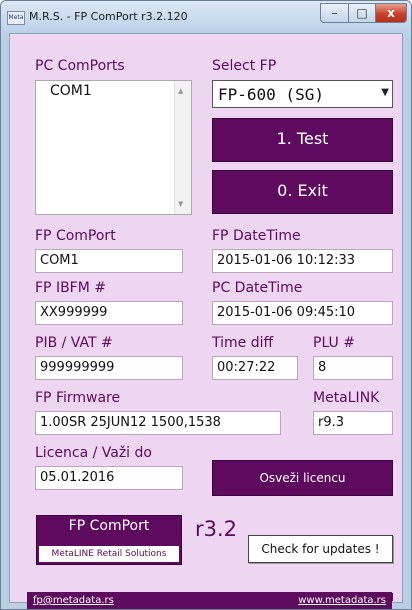 Image resolution: width=412 pixels, height=610 pixels. I want to click on fp-ibfm-field: XX999999, so click(109, 313).